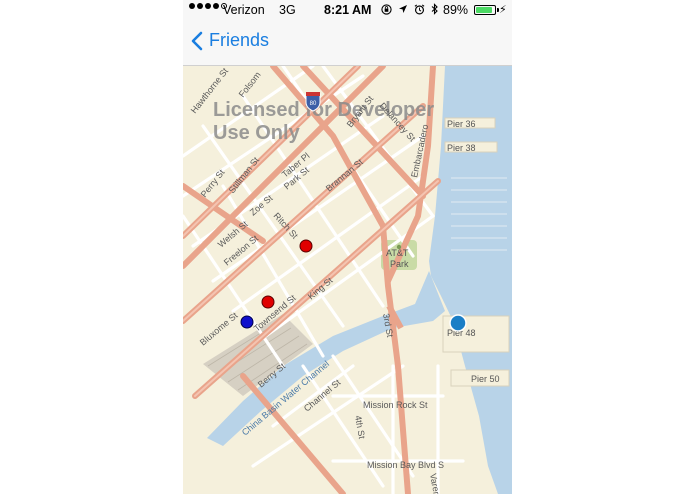 This screenshot has height=494, width=695. Describe the element at coordinates (485, 379) in the screenshot. I see `pier-label: Pier 50` at that location.